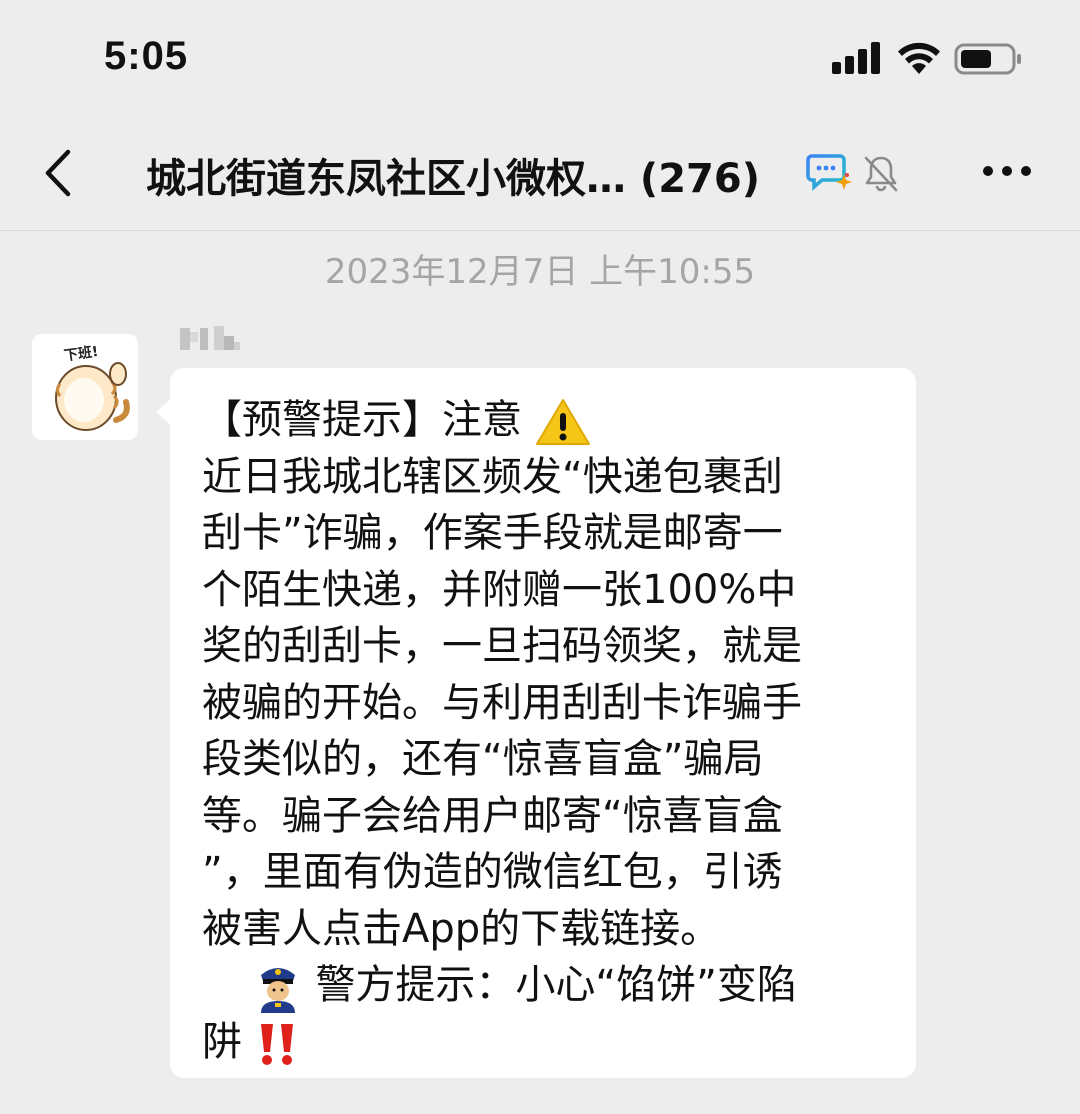  I want to click on message-line: 刮卡”诈骗，作案手段就是邮寄一, so click(492, 533).